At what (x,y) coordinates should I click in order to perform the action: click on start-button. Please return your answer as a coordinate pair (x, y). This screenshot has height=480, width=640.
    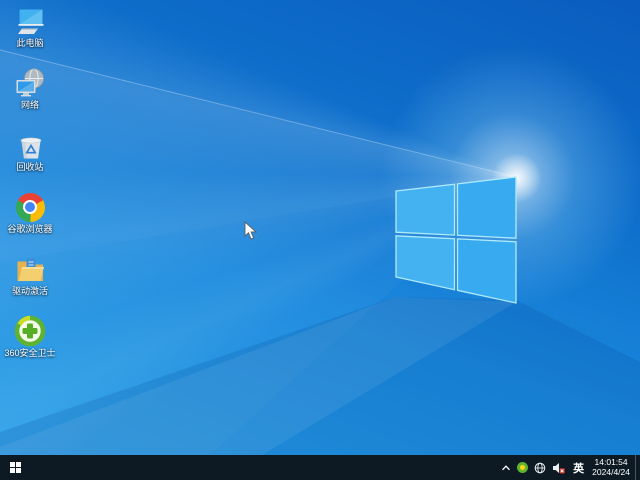
    Looking at the image, I should click on (15, 467).